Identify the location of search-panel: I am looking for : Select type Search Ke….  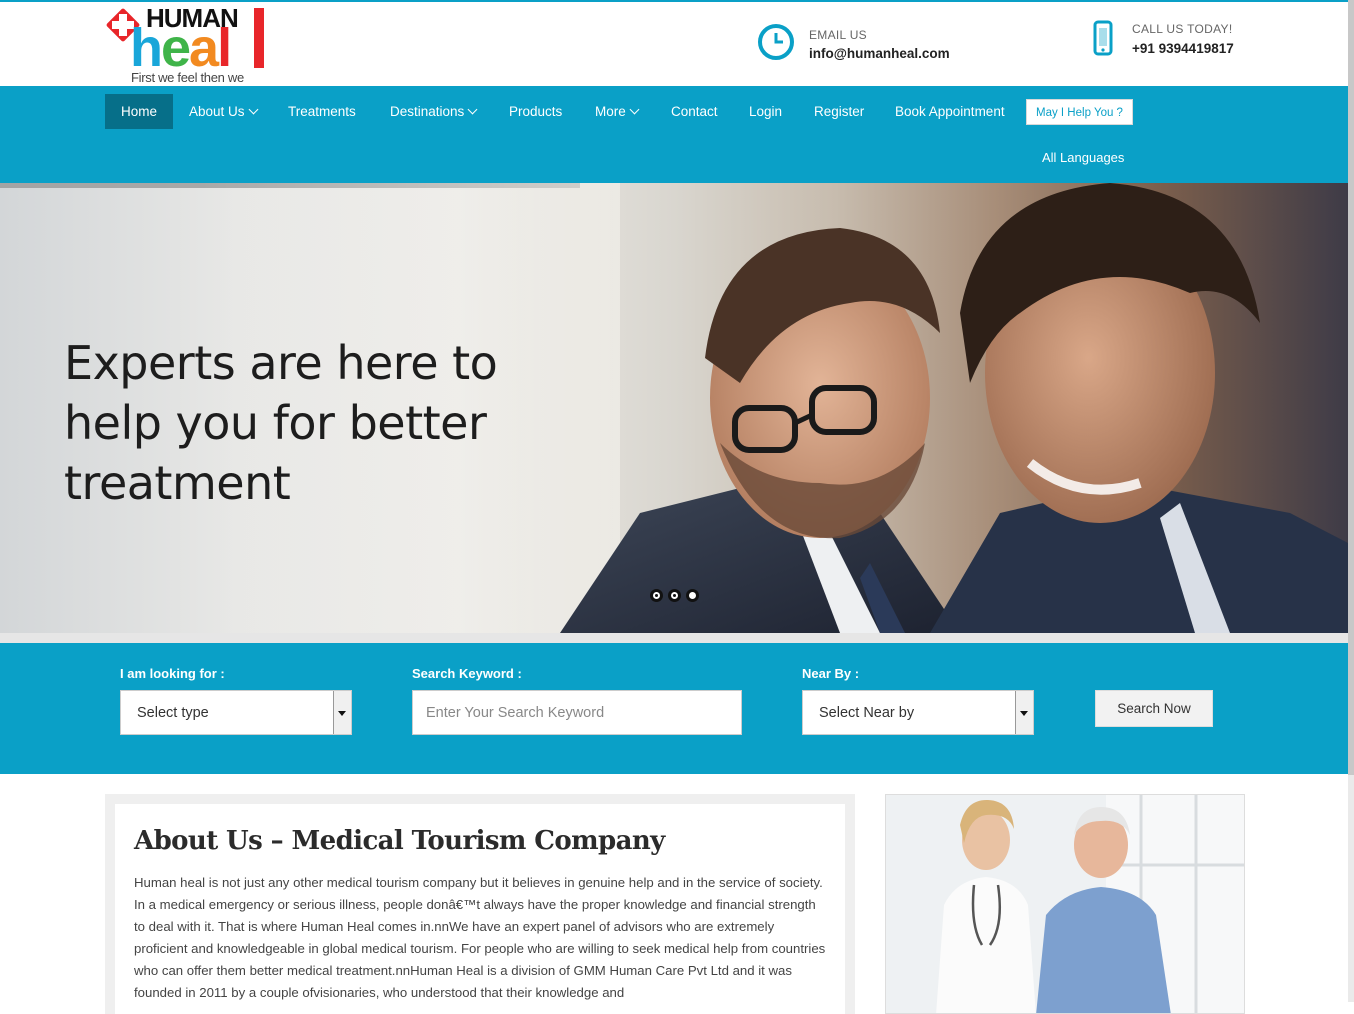
(674, 708).